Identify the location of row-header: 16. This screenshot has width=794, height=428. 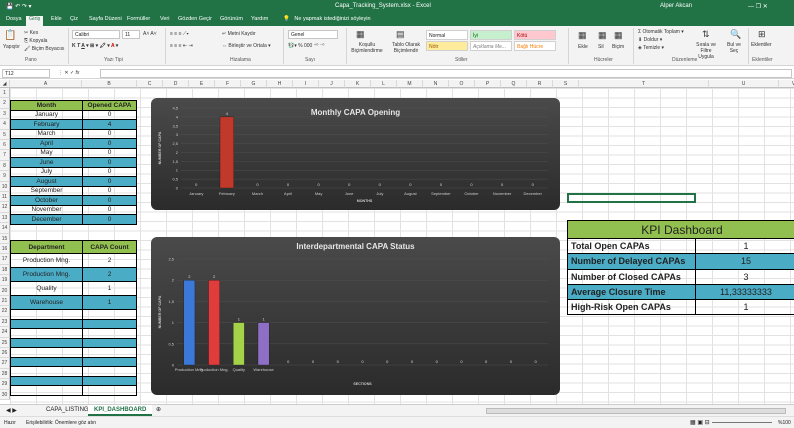
(5, 249).